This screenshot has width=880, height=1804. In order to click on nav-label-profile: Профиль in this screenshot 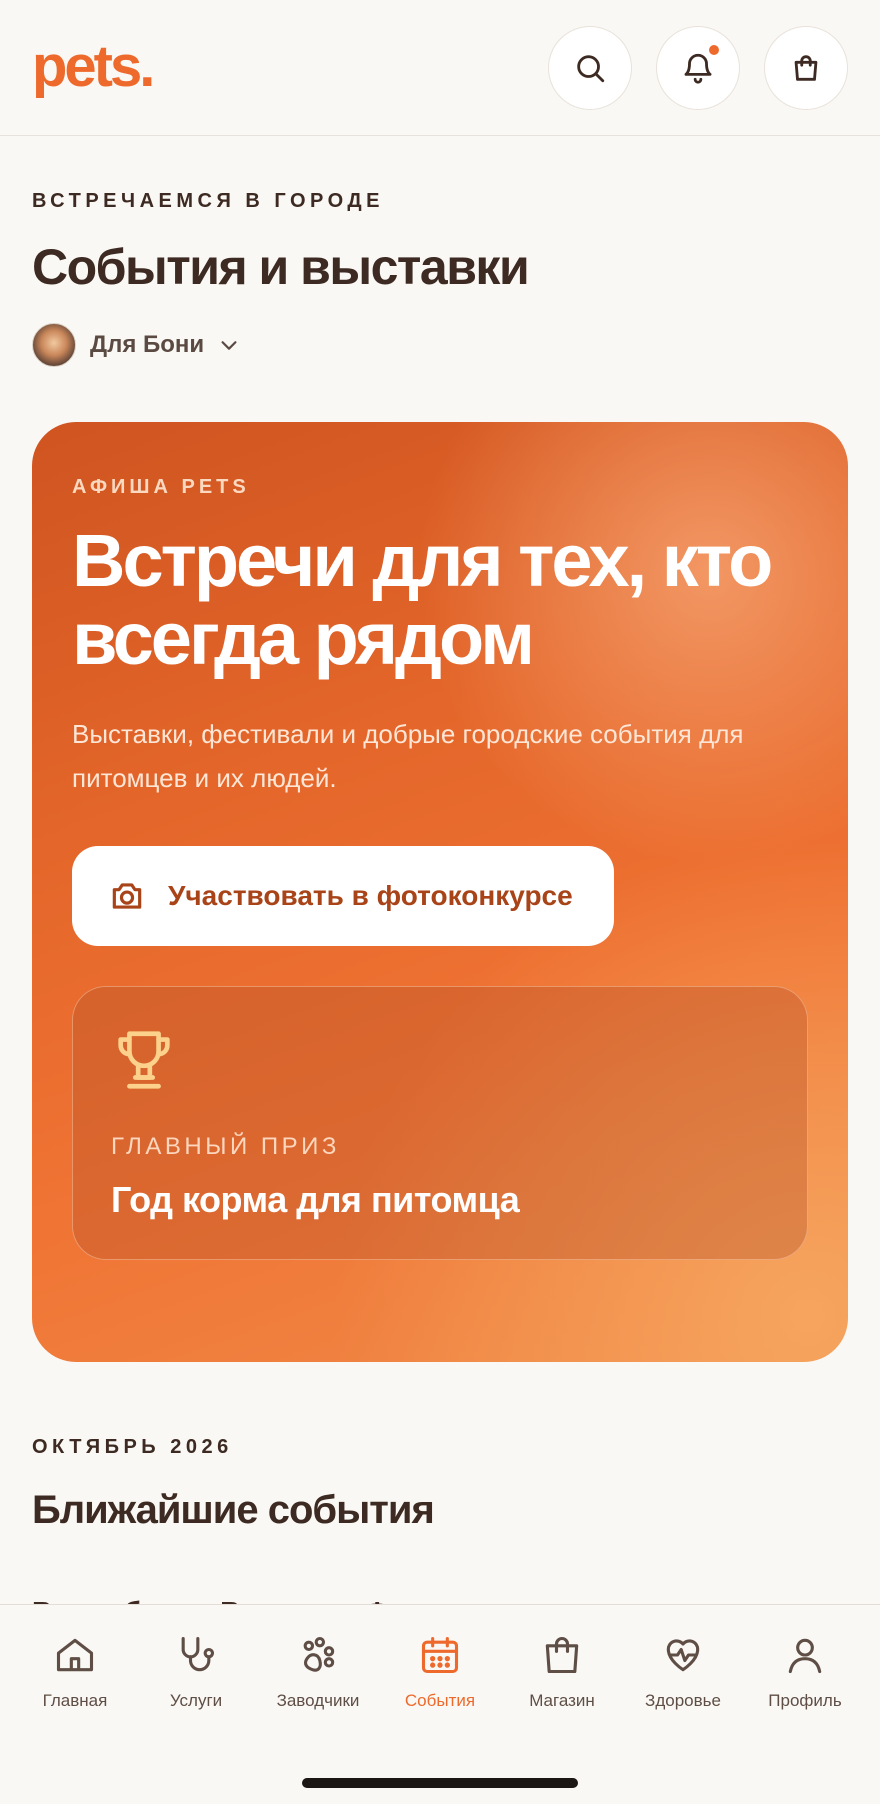, I will do `click(805, 1700)`.